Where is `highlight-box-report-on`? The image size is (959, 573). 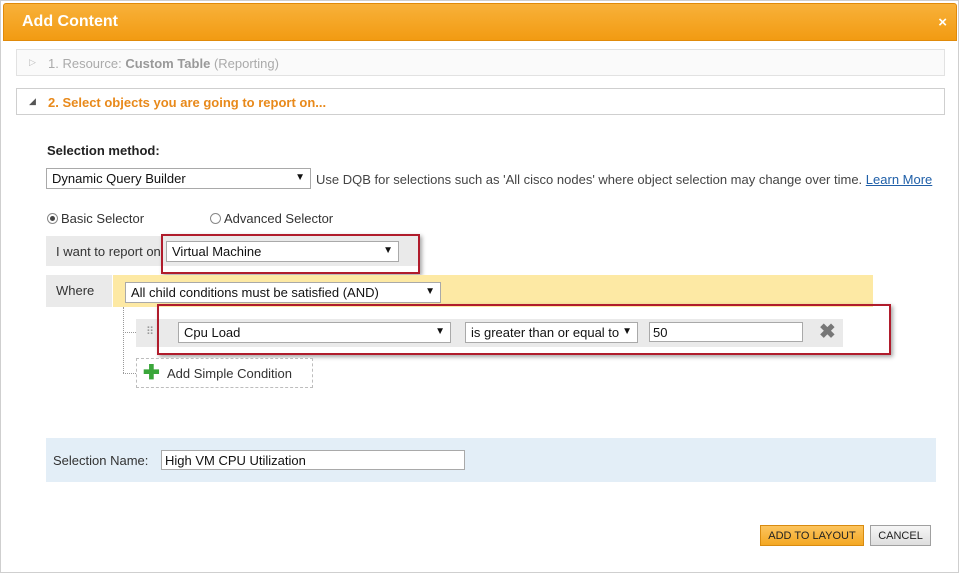
highlight-box-report-on is located at coordinates (290, 254).